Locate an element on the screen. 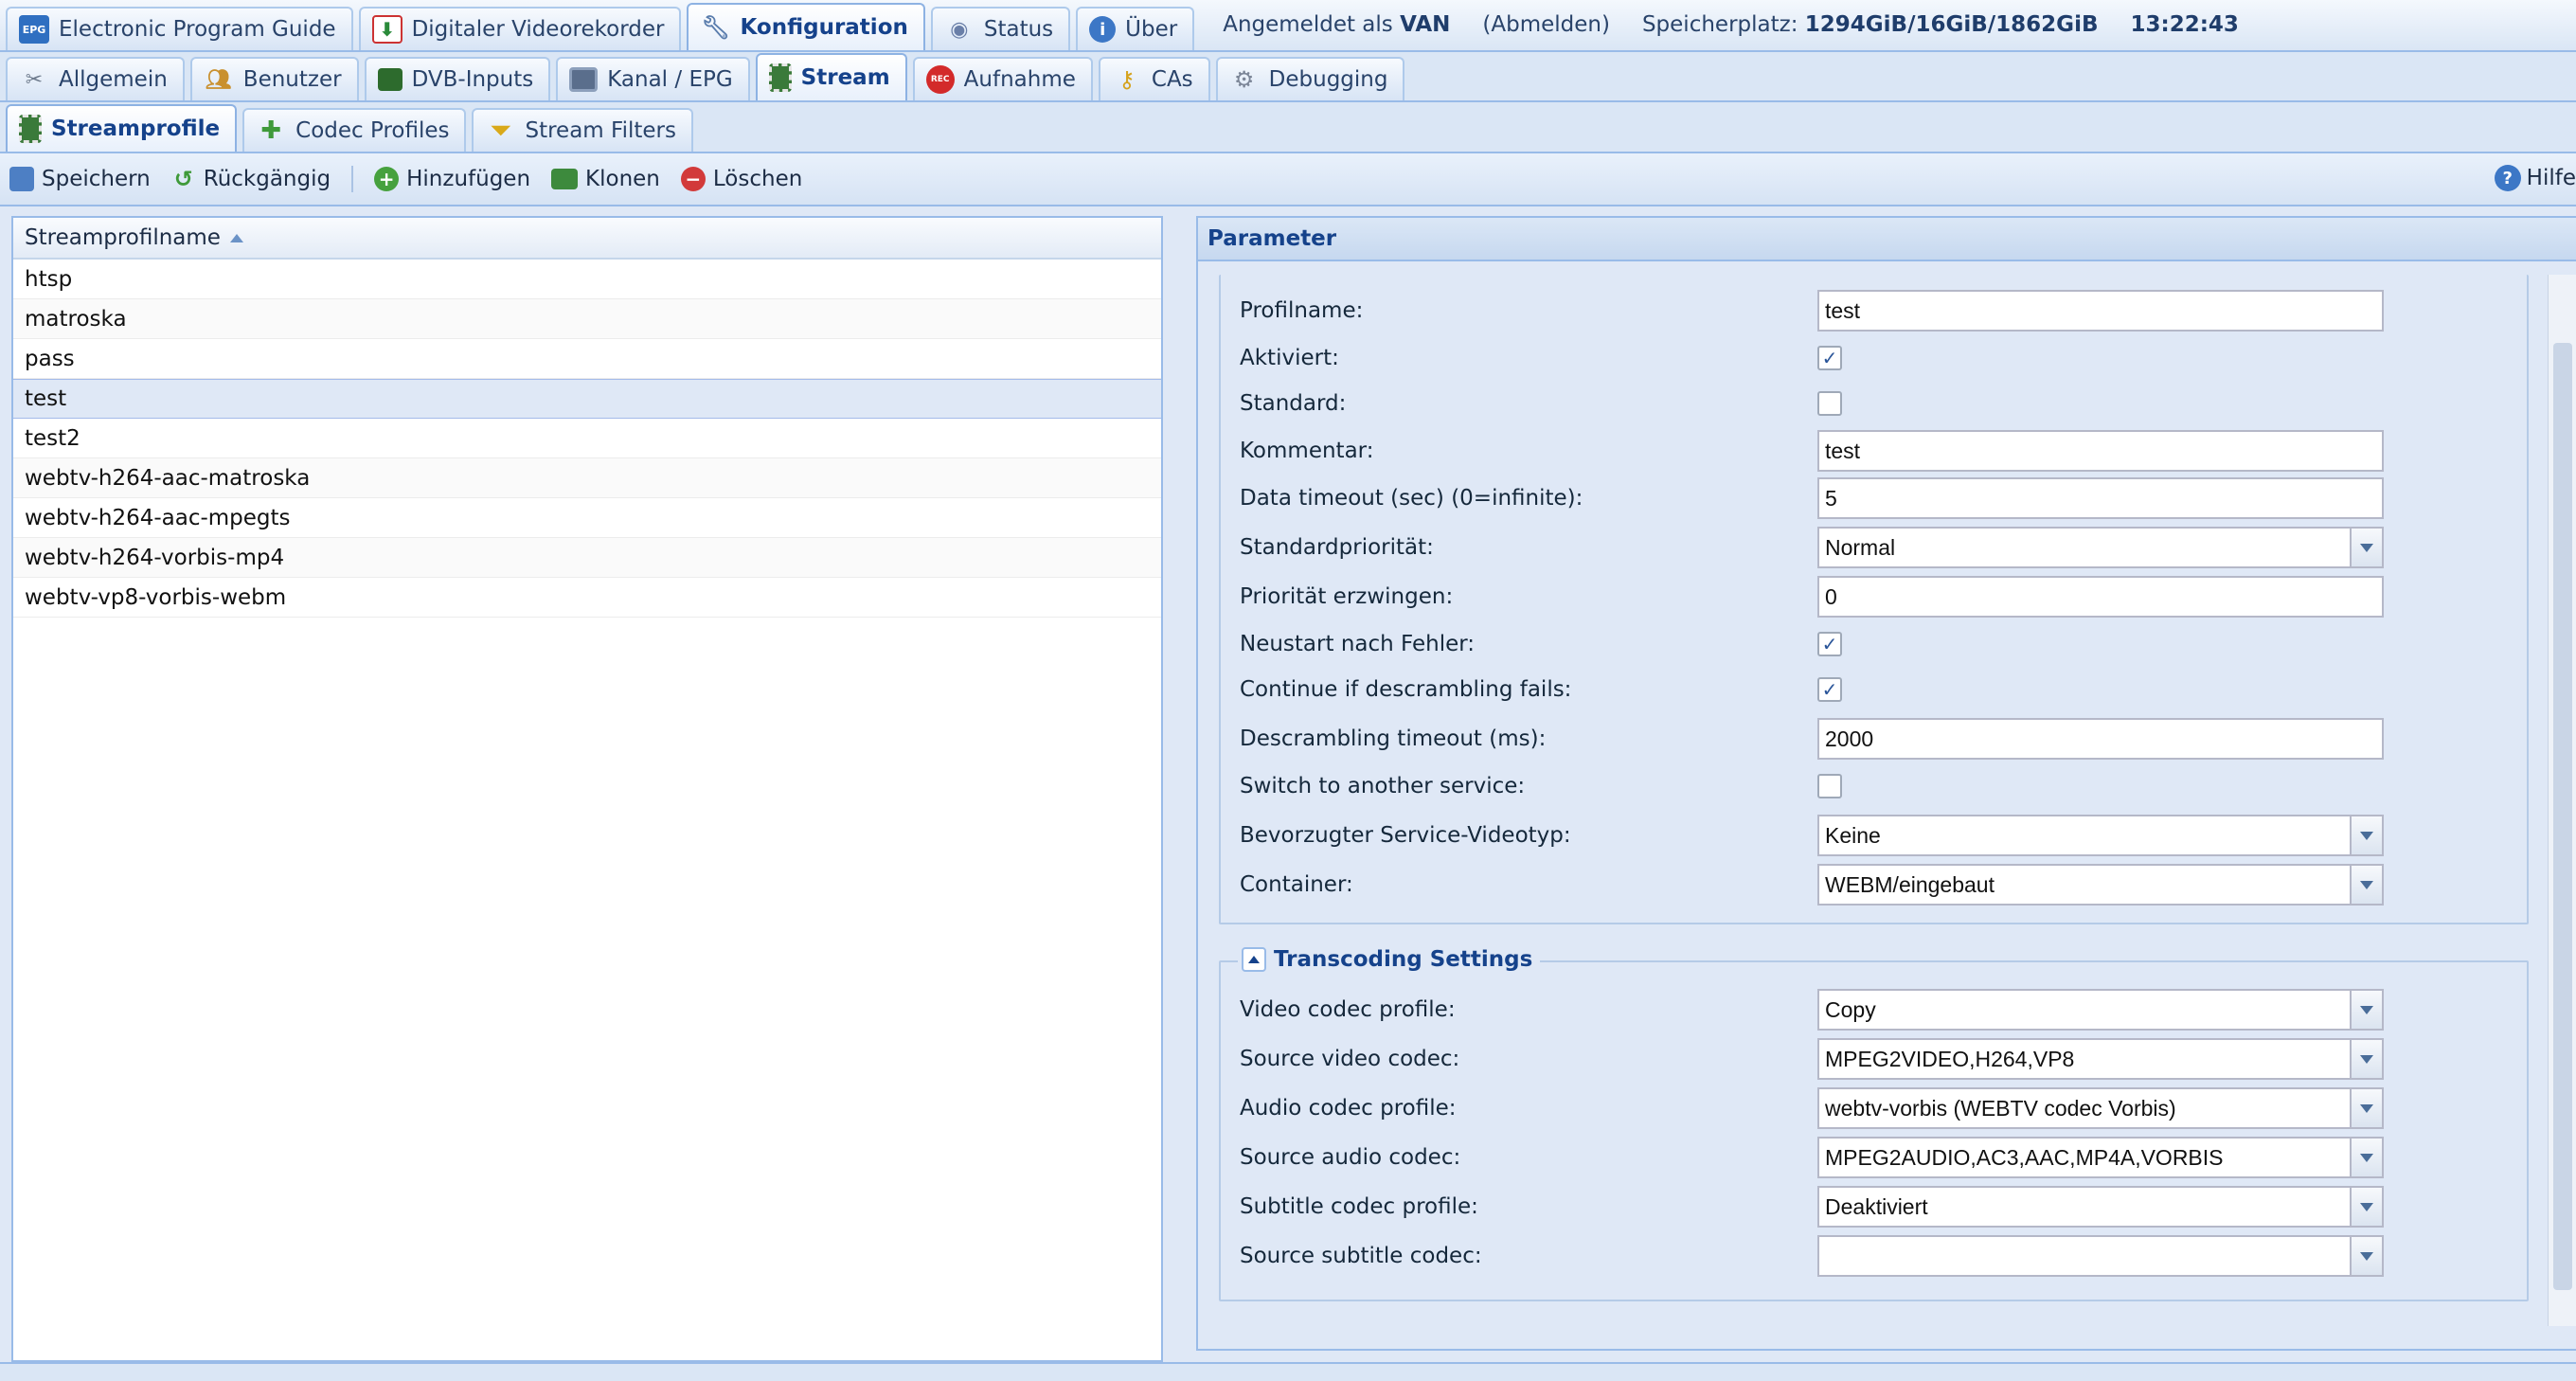 Image resolution: width=2576 pixels, height=1381 pixels. tab-codec-profiles: ✚ Codec Profiles is located at coordinates (354, 130).